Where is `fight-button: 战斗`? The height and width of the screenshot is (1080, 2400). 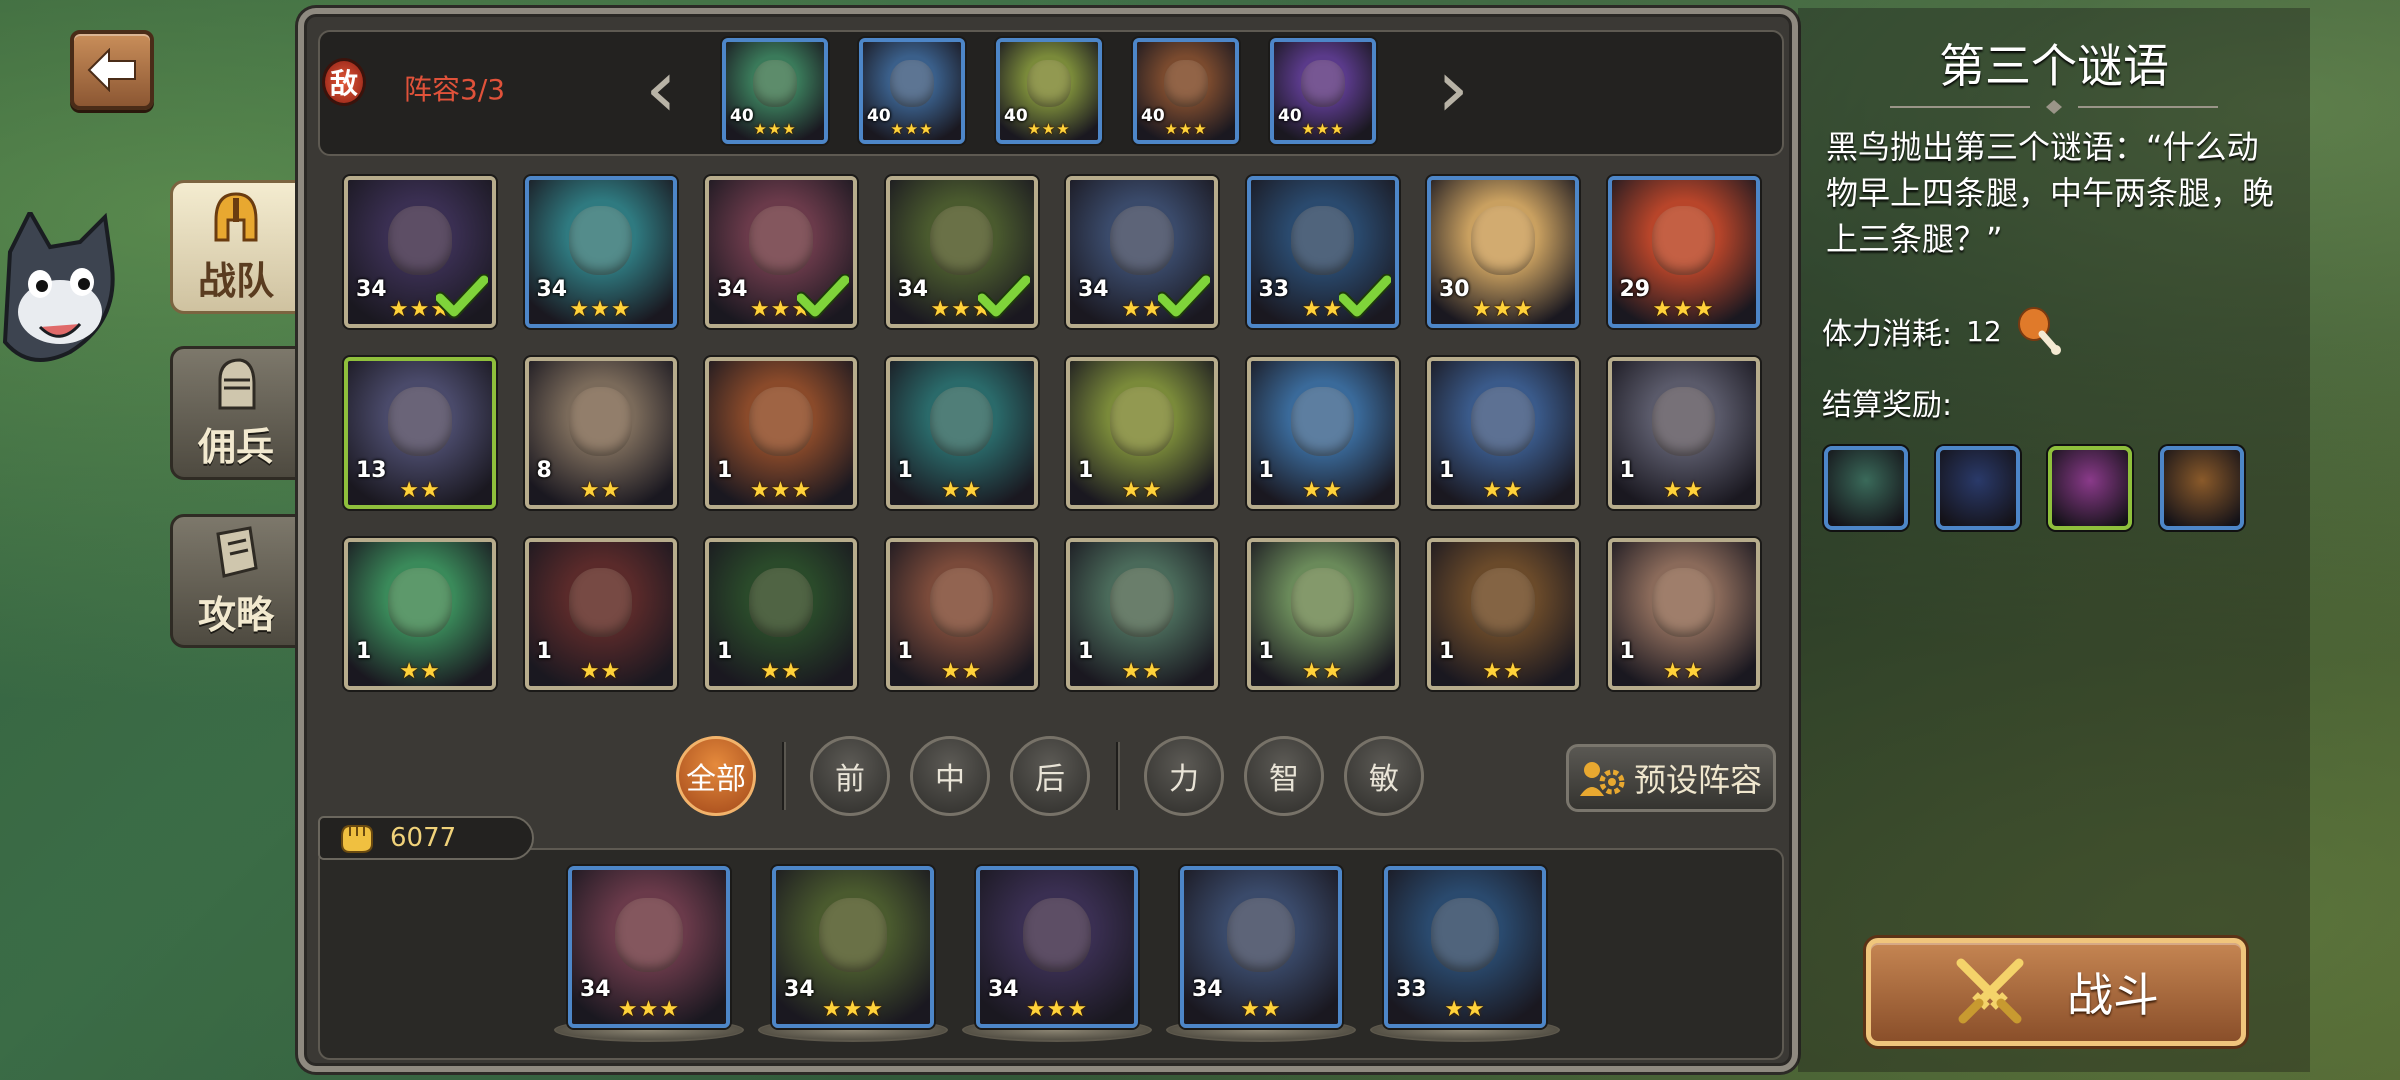
fight-button: 战斗 is located at coordinates (2056, 992).